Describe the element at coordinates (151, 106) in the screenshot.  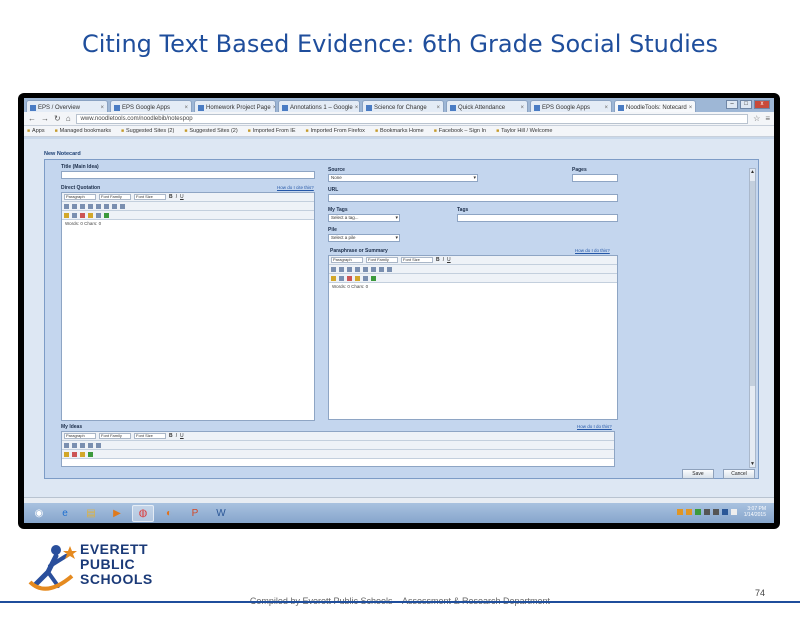
I see `tab-eps-google-apps: EPS Google Apps ×` at that location.